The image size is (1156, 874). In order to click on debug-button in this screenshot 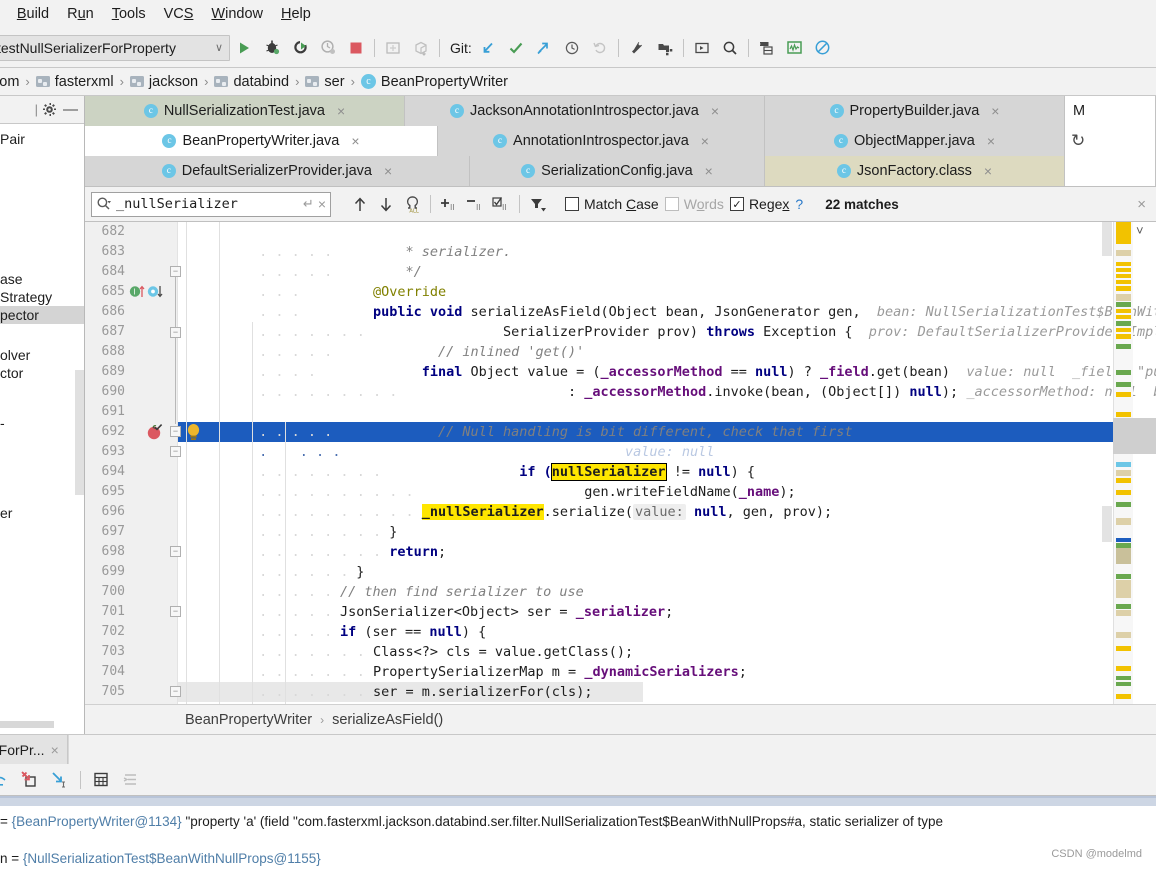, I will do `click(272, 48)`.